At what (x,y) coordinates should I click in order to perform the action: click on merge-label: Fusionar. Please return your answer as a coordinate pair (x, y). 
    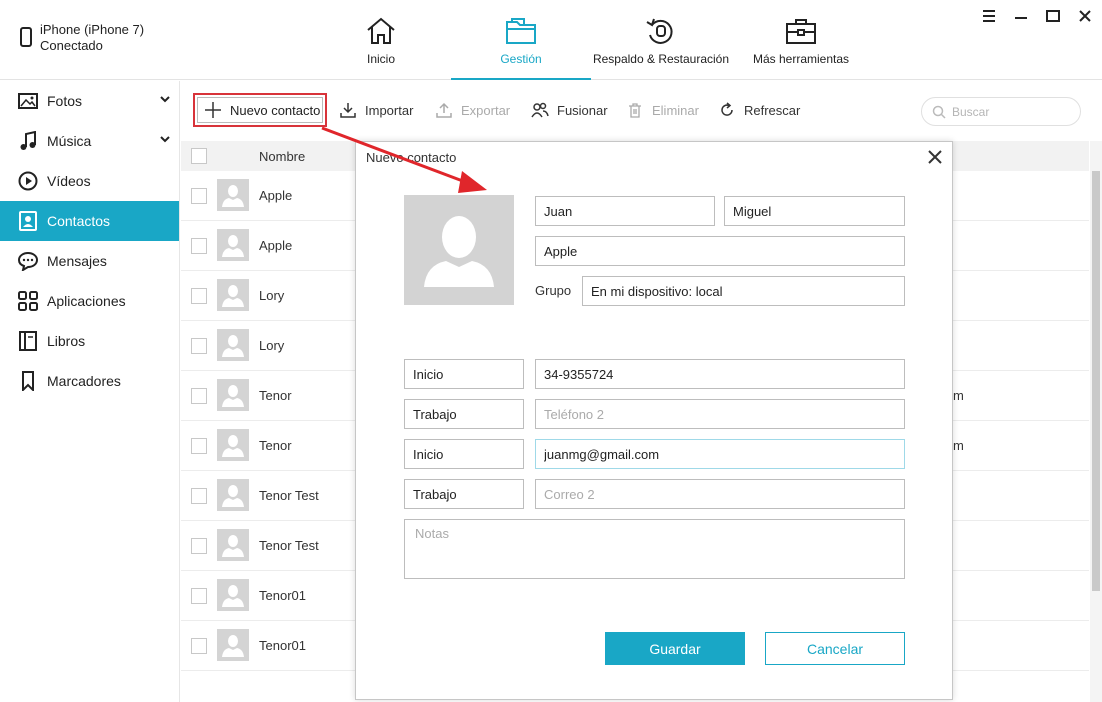
    Looking at the image, I should click on (582, 110).